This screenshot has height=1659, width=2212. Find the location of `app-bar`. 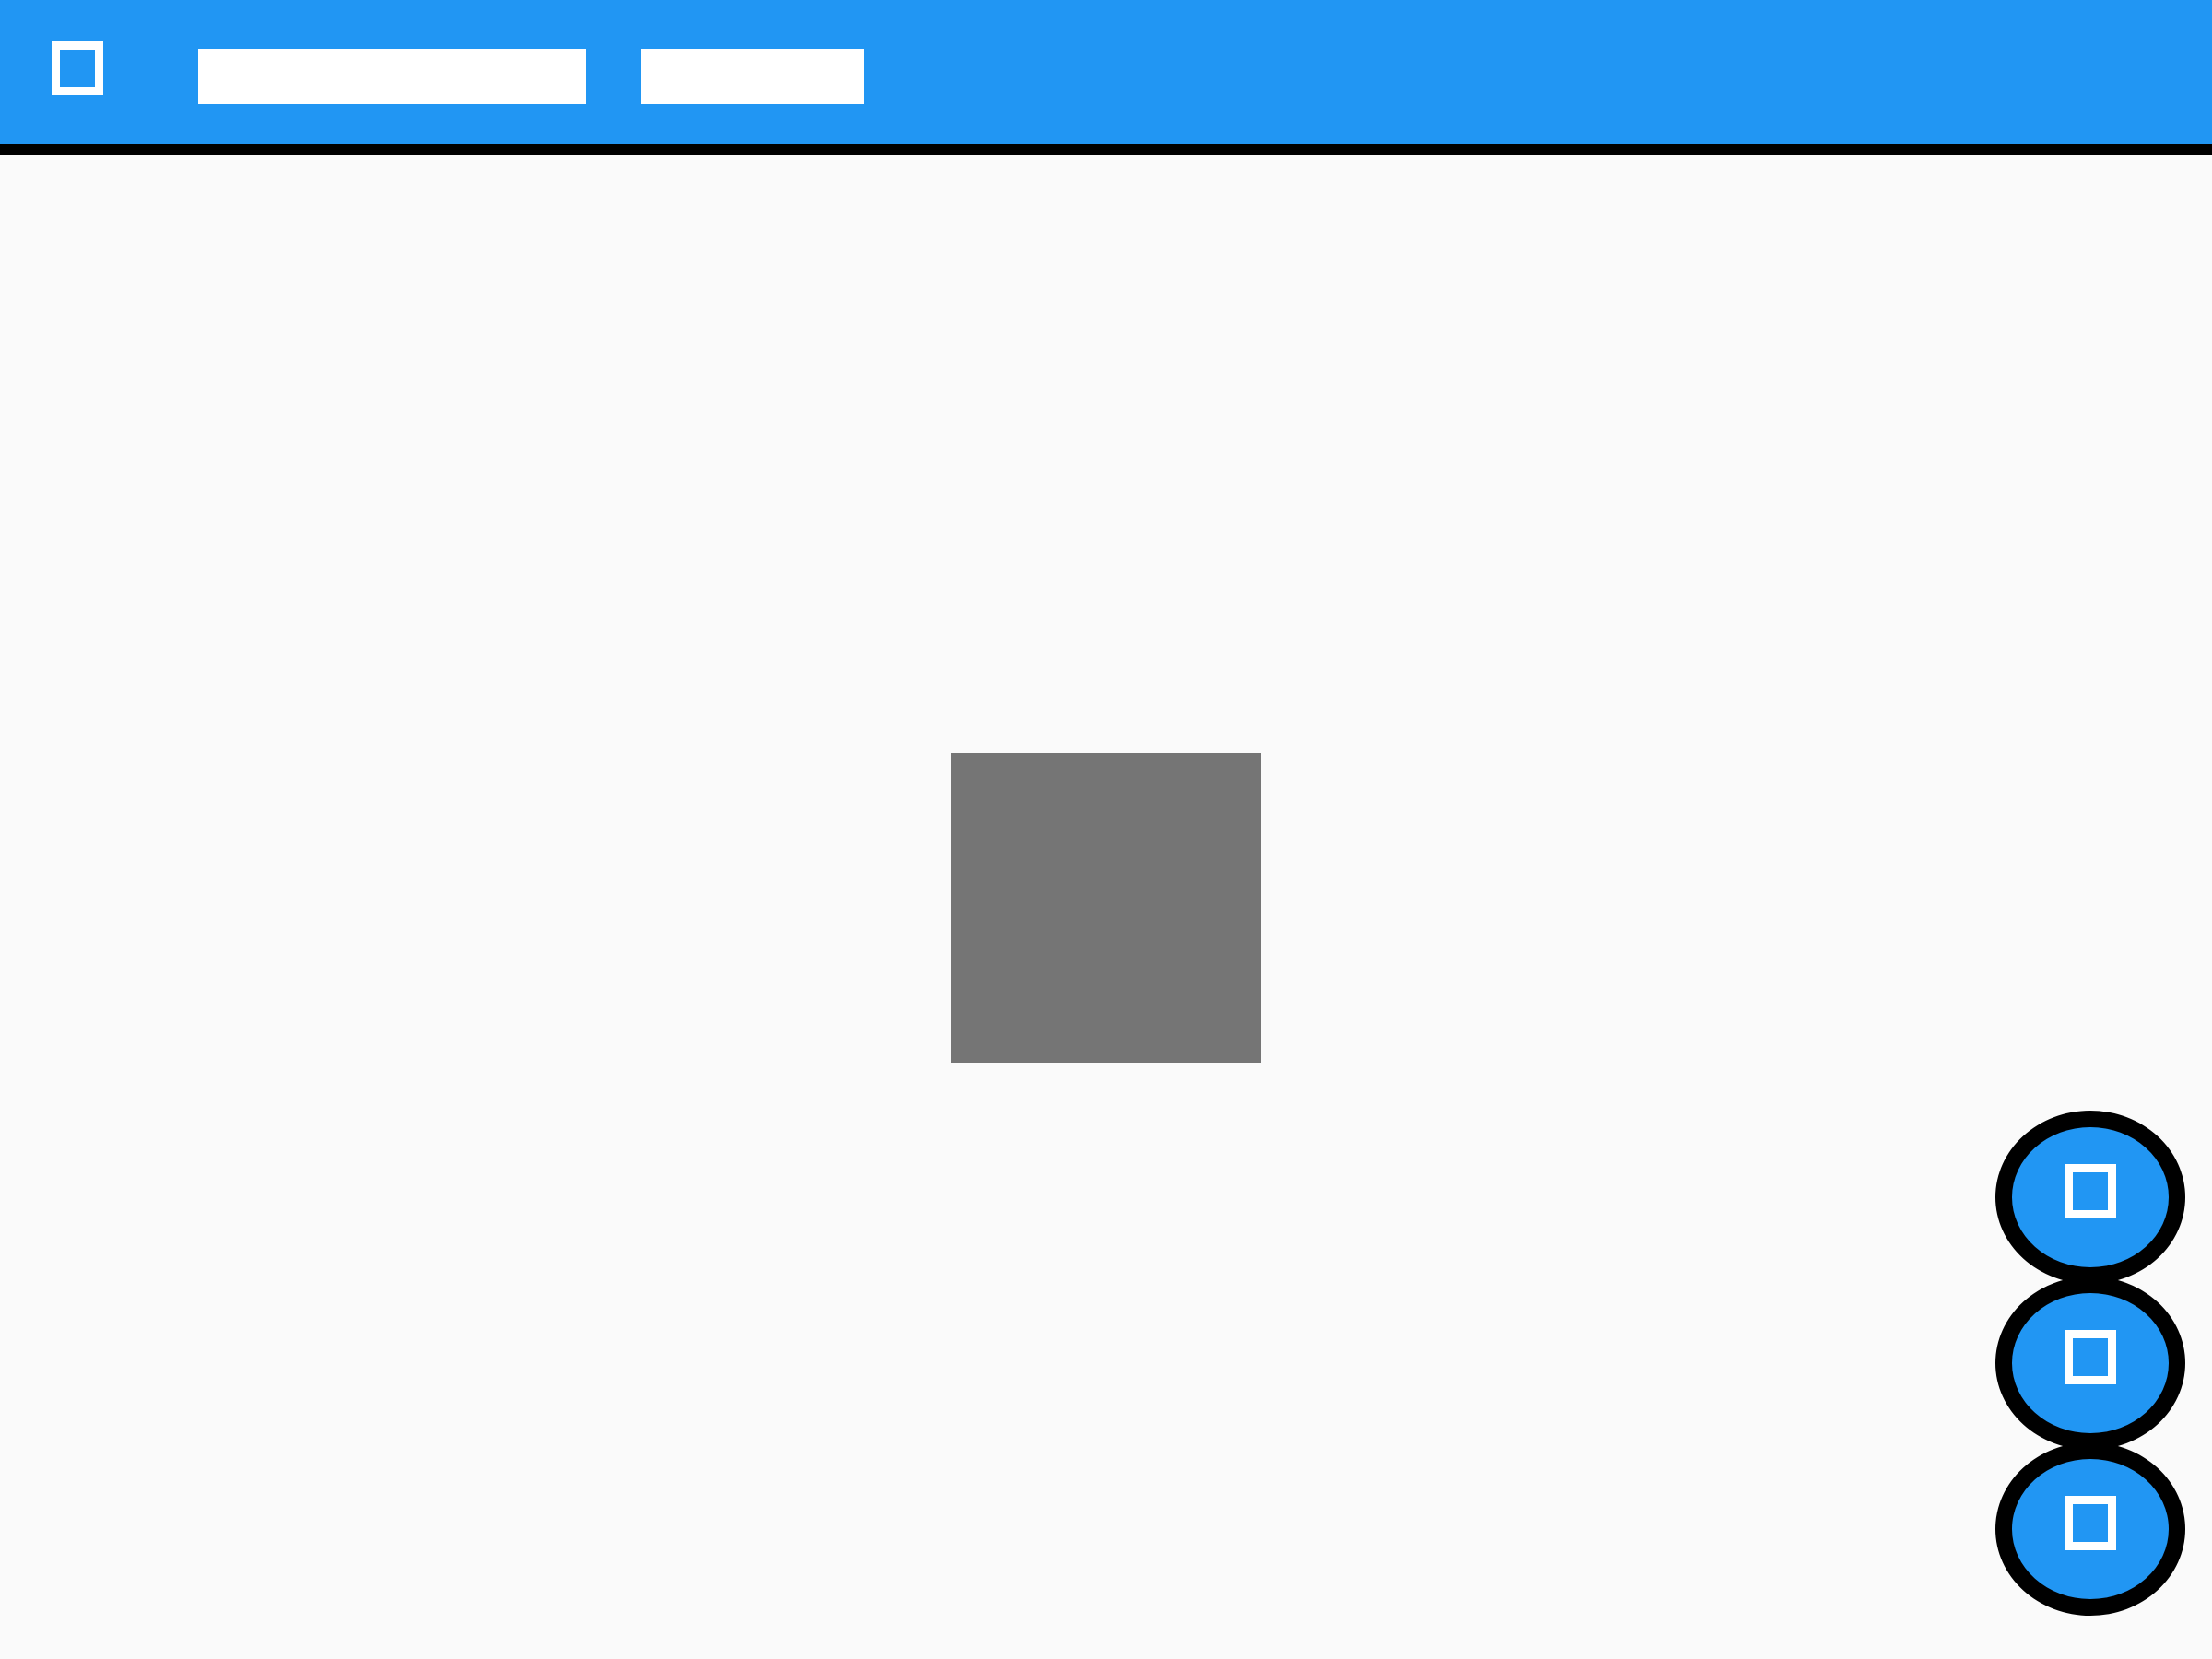

app-bar is located at coordinates (1106, 77).